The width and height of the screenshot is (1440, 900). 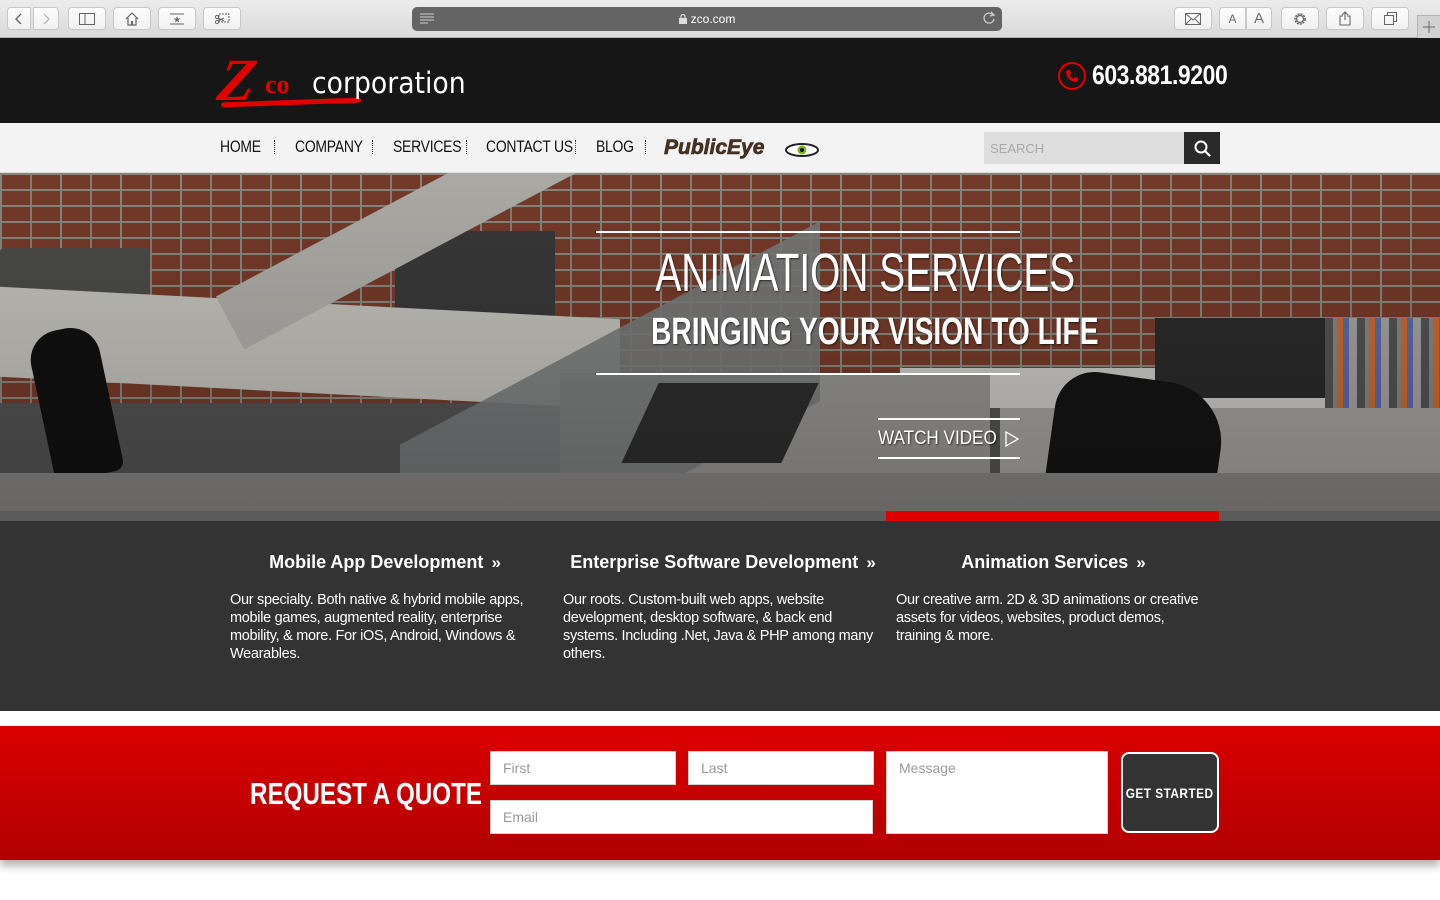 What do you see at coordinates (1084, 148) in the screenshot?
I see `search-input` at bounding box center [1084, 148].